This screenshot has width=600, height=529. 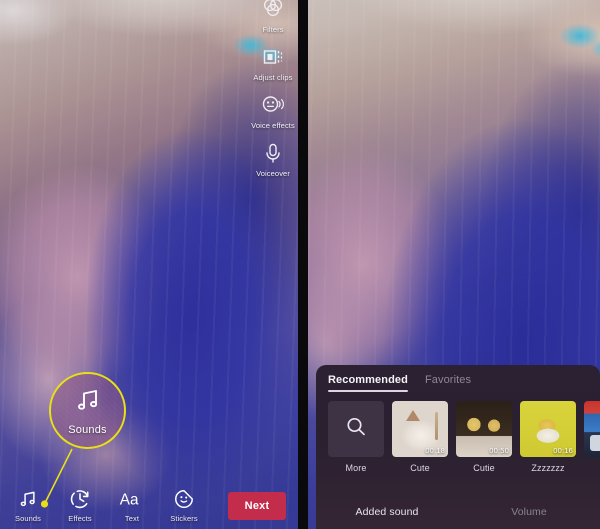 What do you see at coordinates (435, 450) in the screenshot?
I see `sound-duration: 00:18` at bounding box center [435, 450].